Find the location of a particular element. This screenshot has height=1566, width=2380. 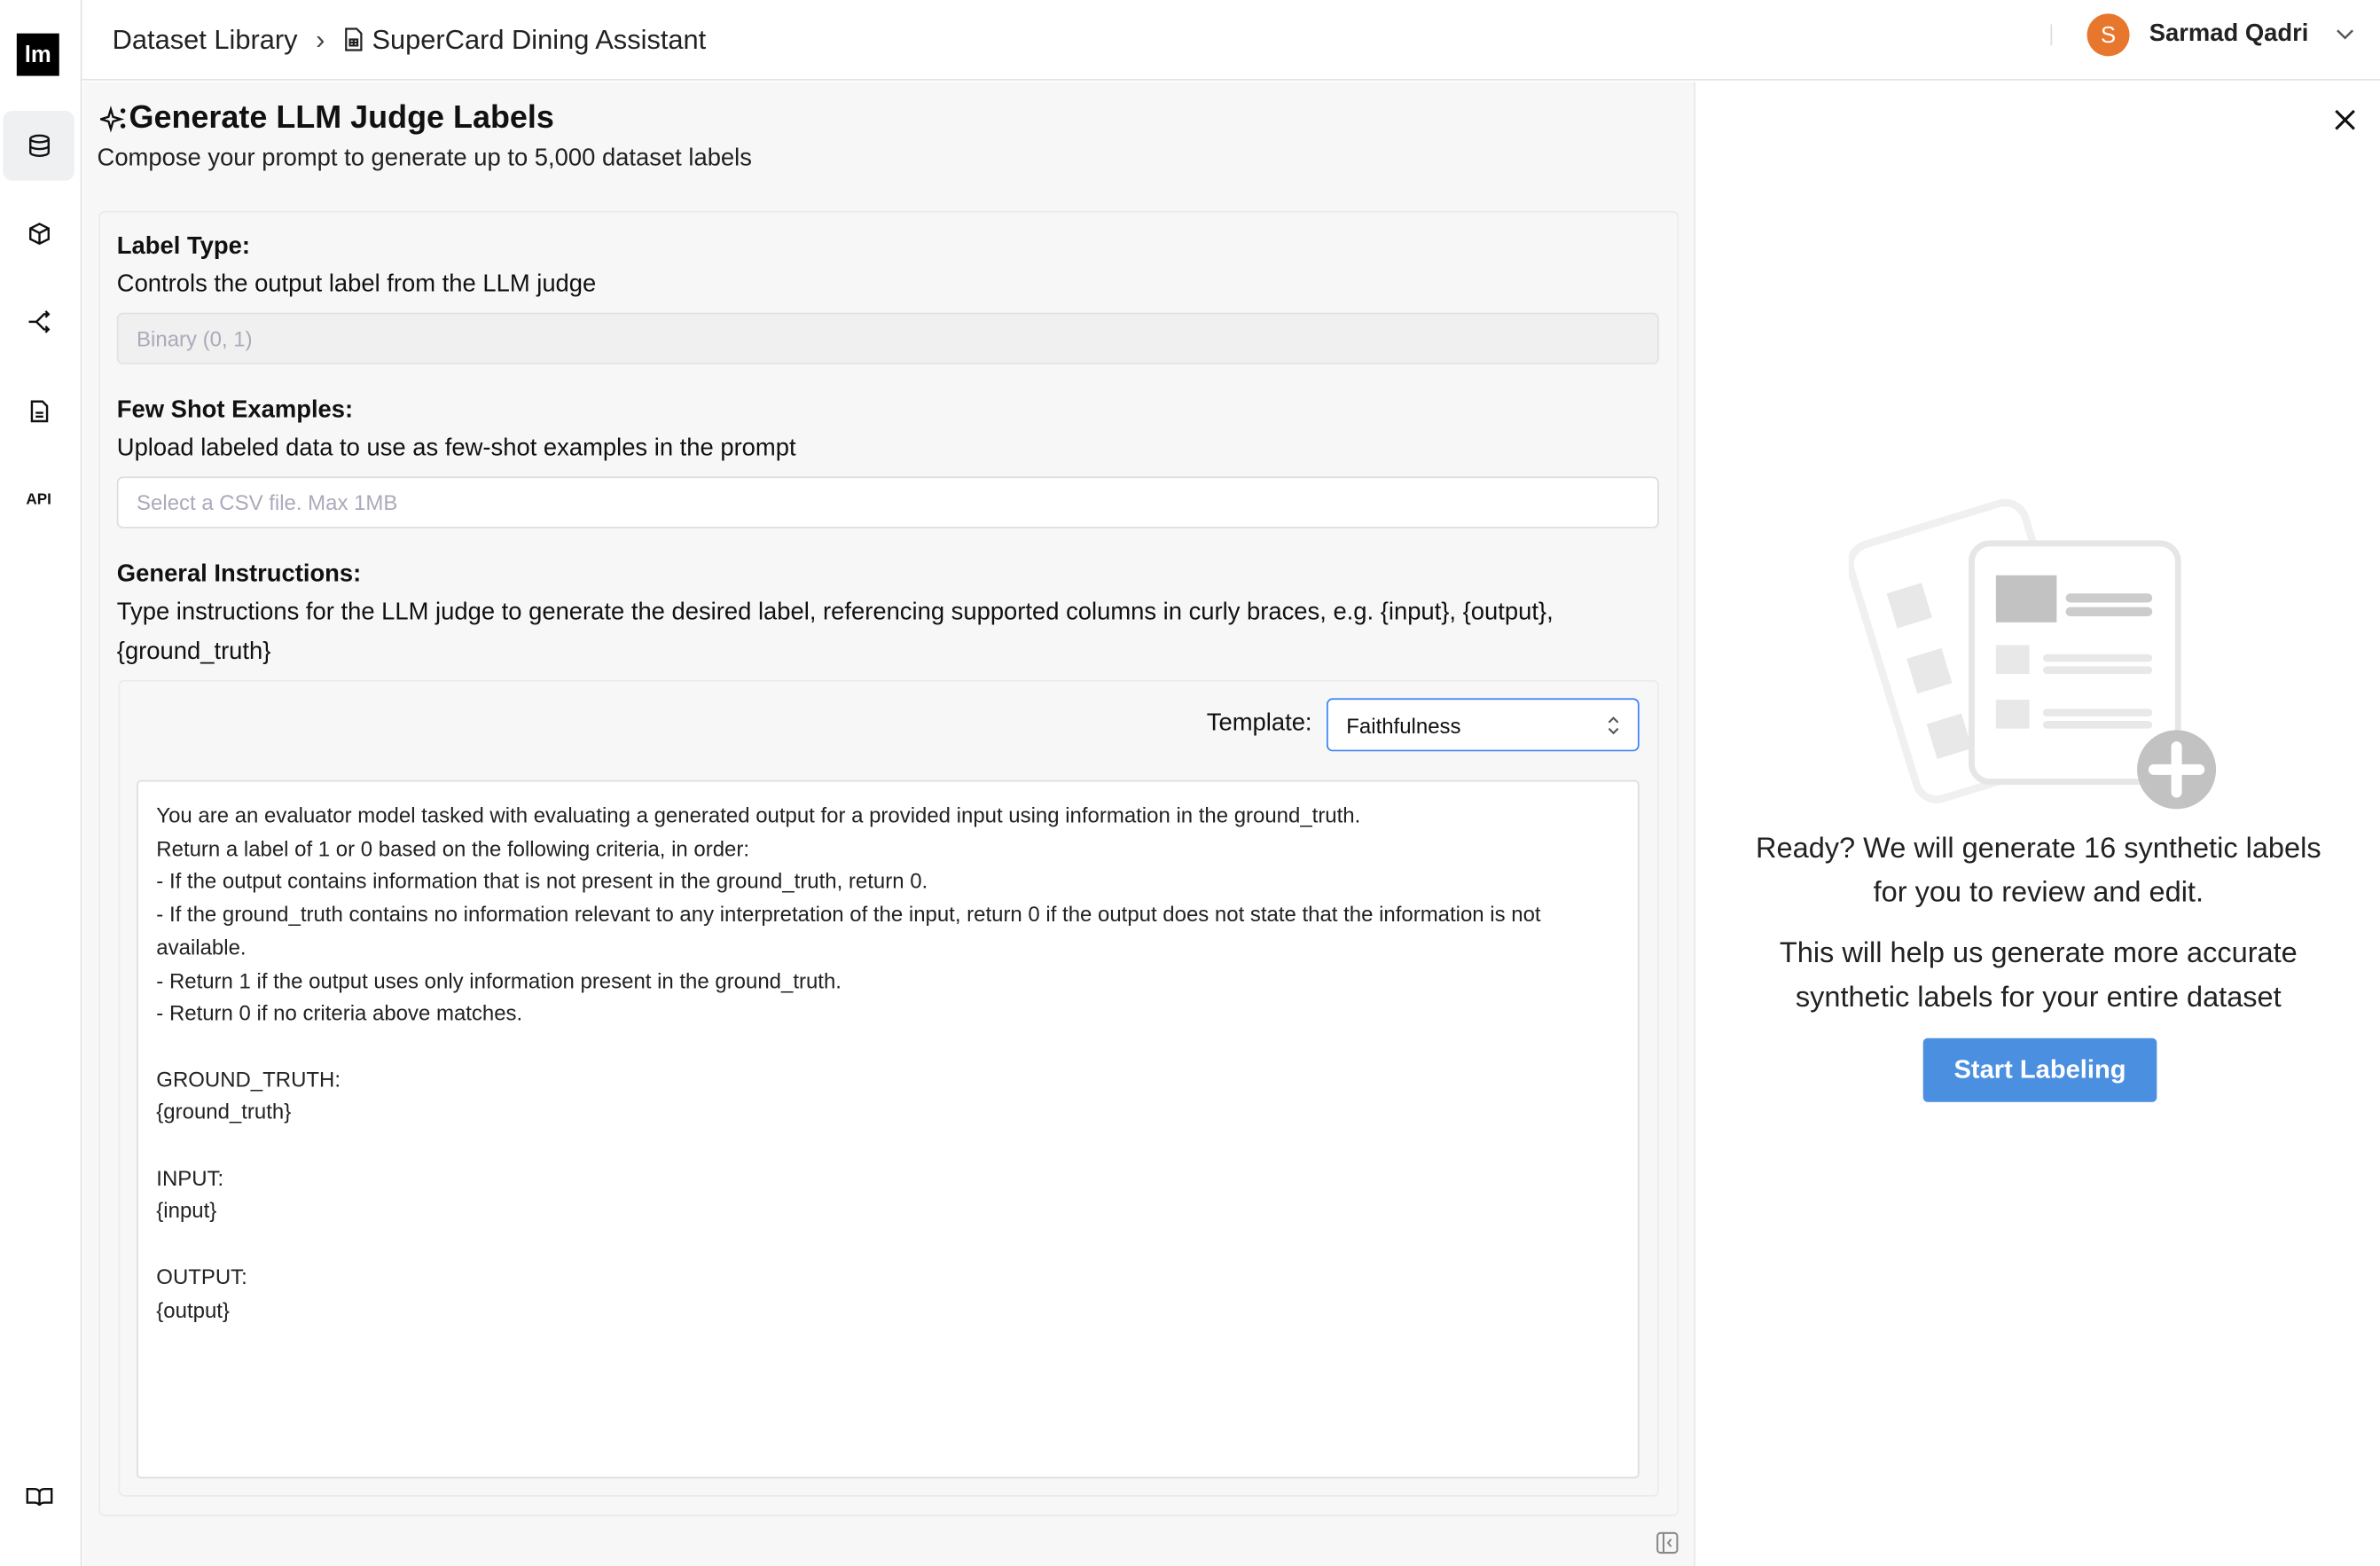

sidebar: lm API is located at coordinates (41, 783).